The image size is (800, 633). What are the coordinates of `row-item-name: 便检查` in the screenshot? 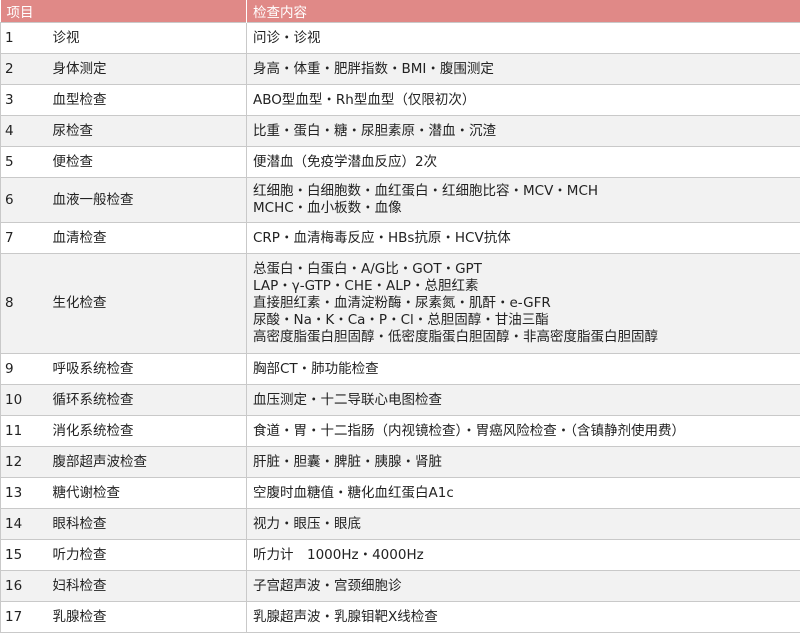 It's located at (146, 162).